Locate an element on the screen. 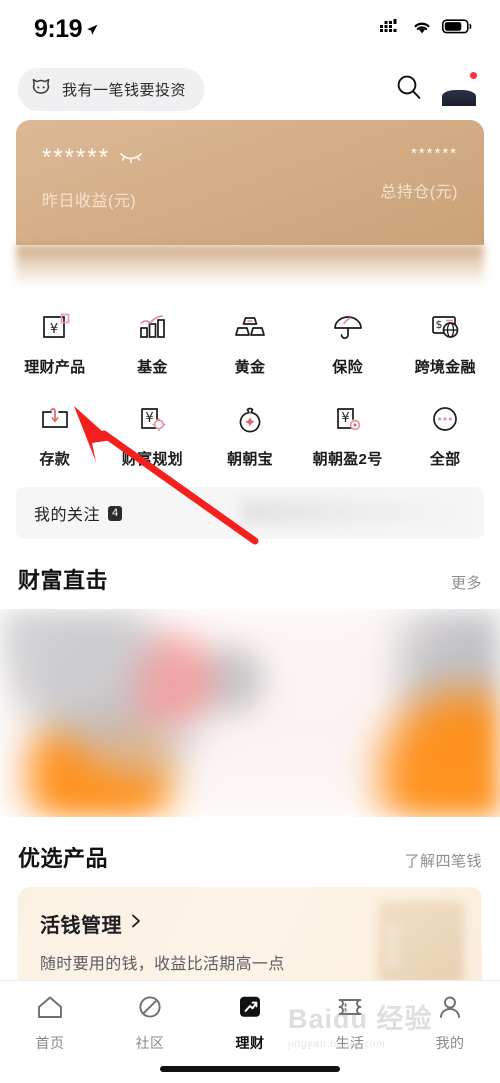  tab-profile: 我的 is located at coordinates (450, 1023).